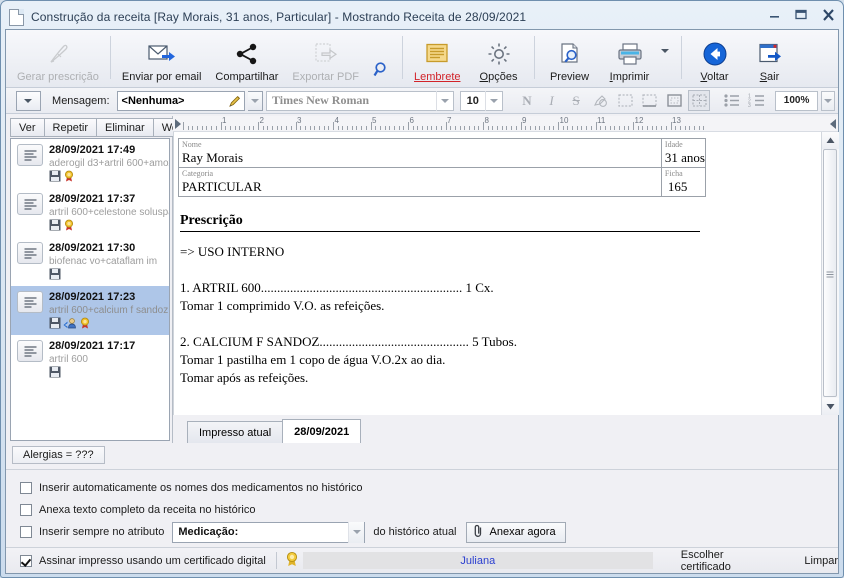  What do you see at coordinates (757, 100) in the screenshot?
I see `numbered-list-icon: 123` at bounding box center [757, 100].